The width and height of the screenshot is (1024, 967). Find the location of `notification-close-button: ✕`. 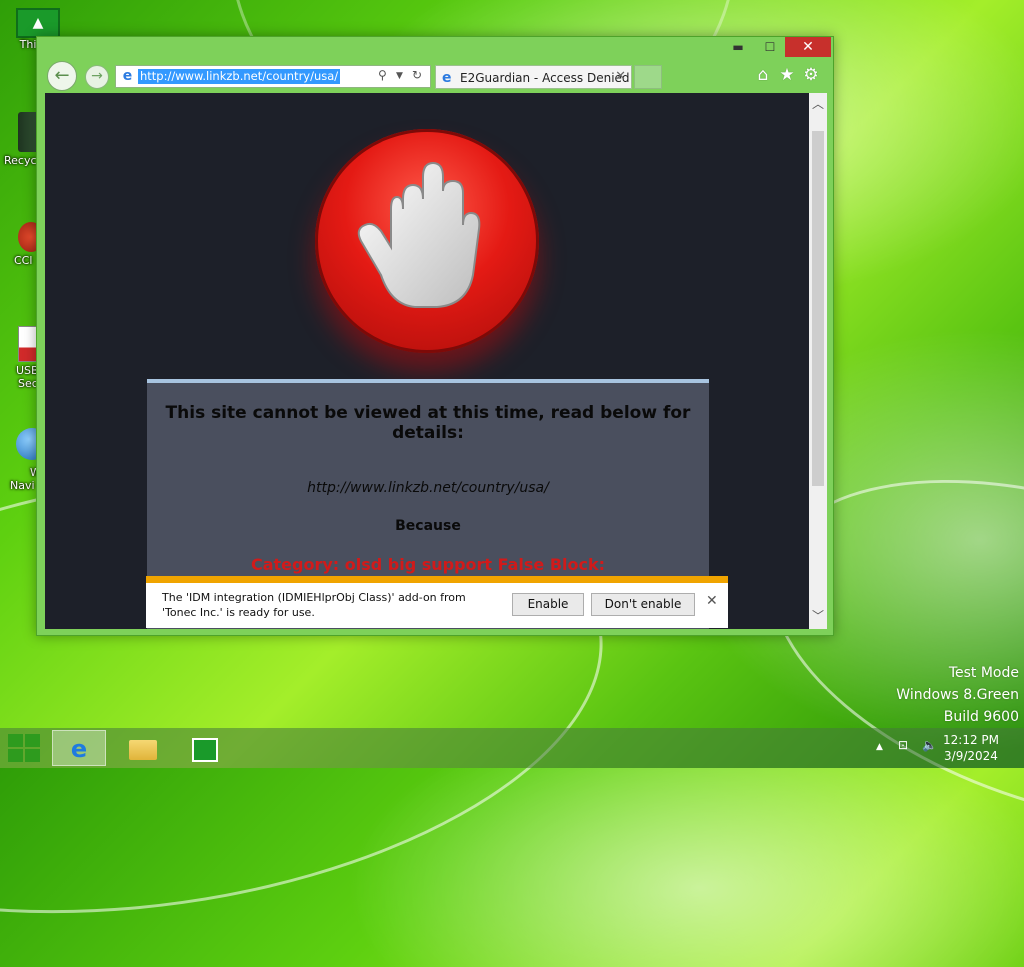

notification-close-button: ✕ is located at coordinates (712, 601).